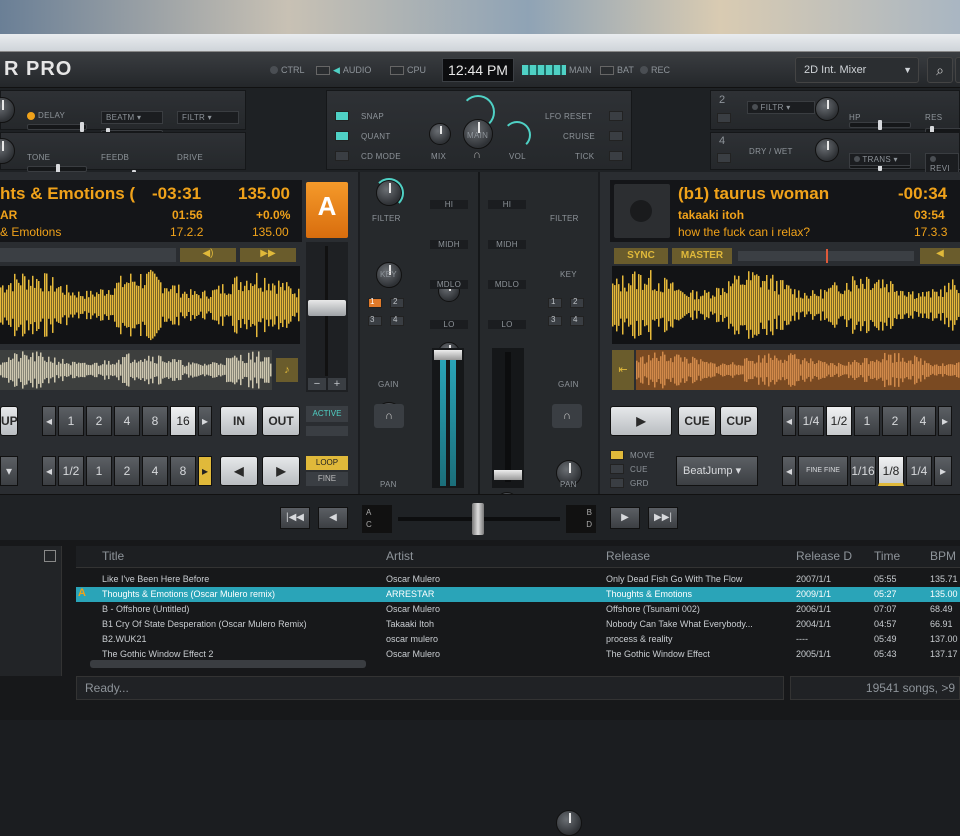 Image resolution: width=960 pixels, height=836 pixels. I want to click on deck-b-overview, so click(798, 370).